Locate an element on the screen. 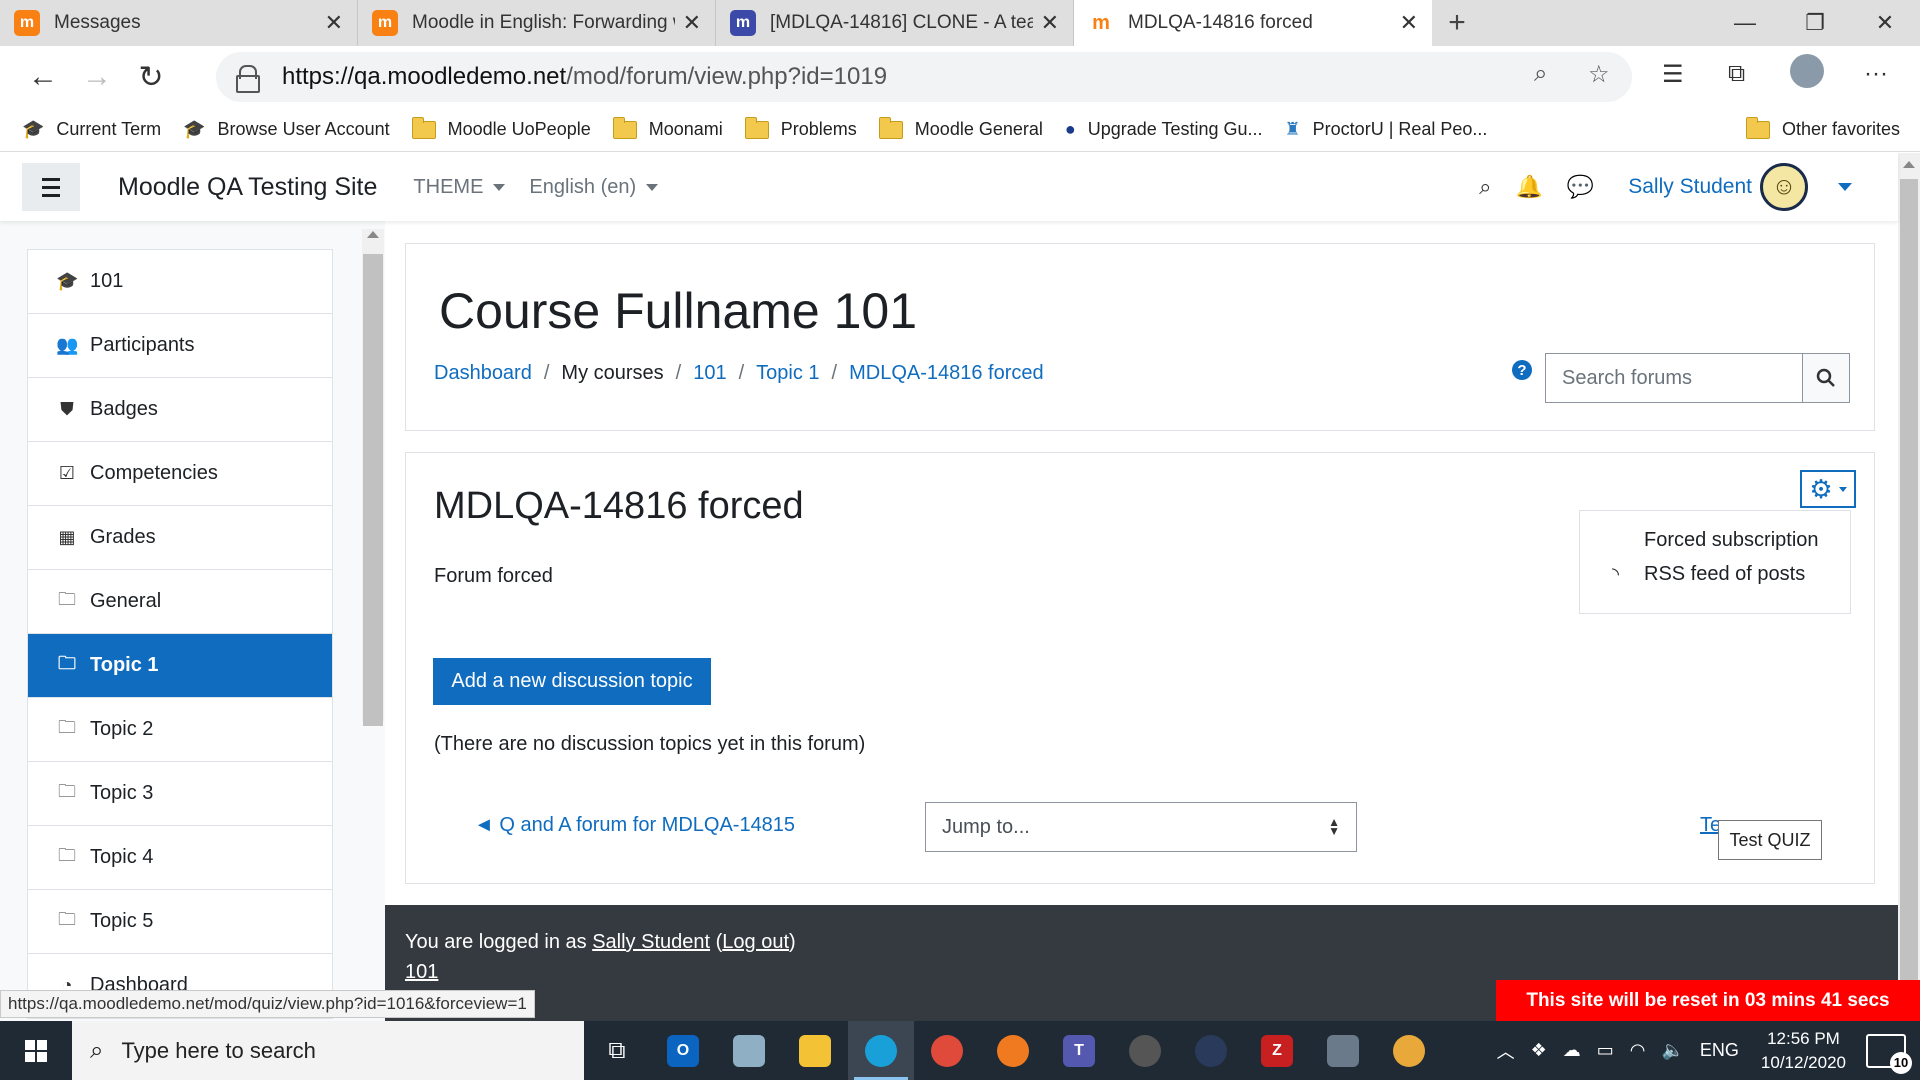 The image size is (1920, 1080). fav-other-favorites: Other favorites is located at coordinates (1822, 128).